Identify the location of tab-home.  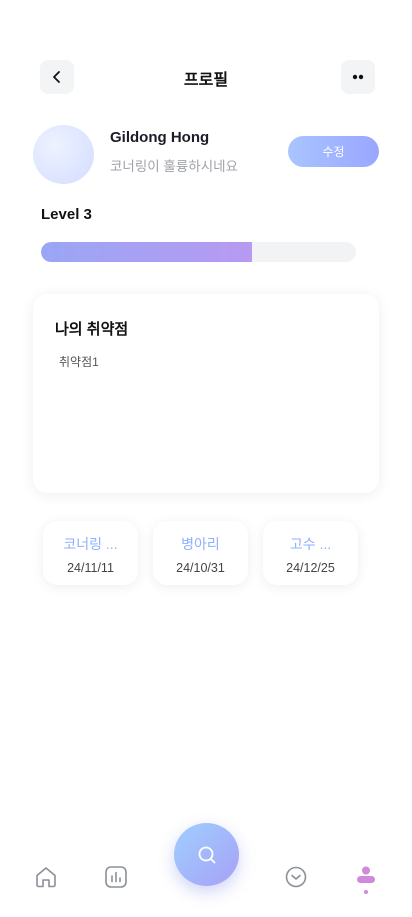
(46, 877).